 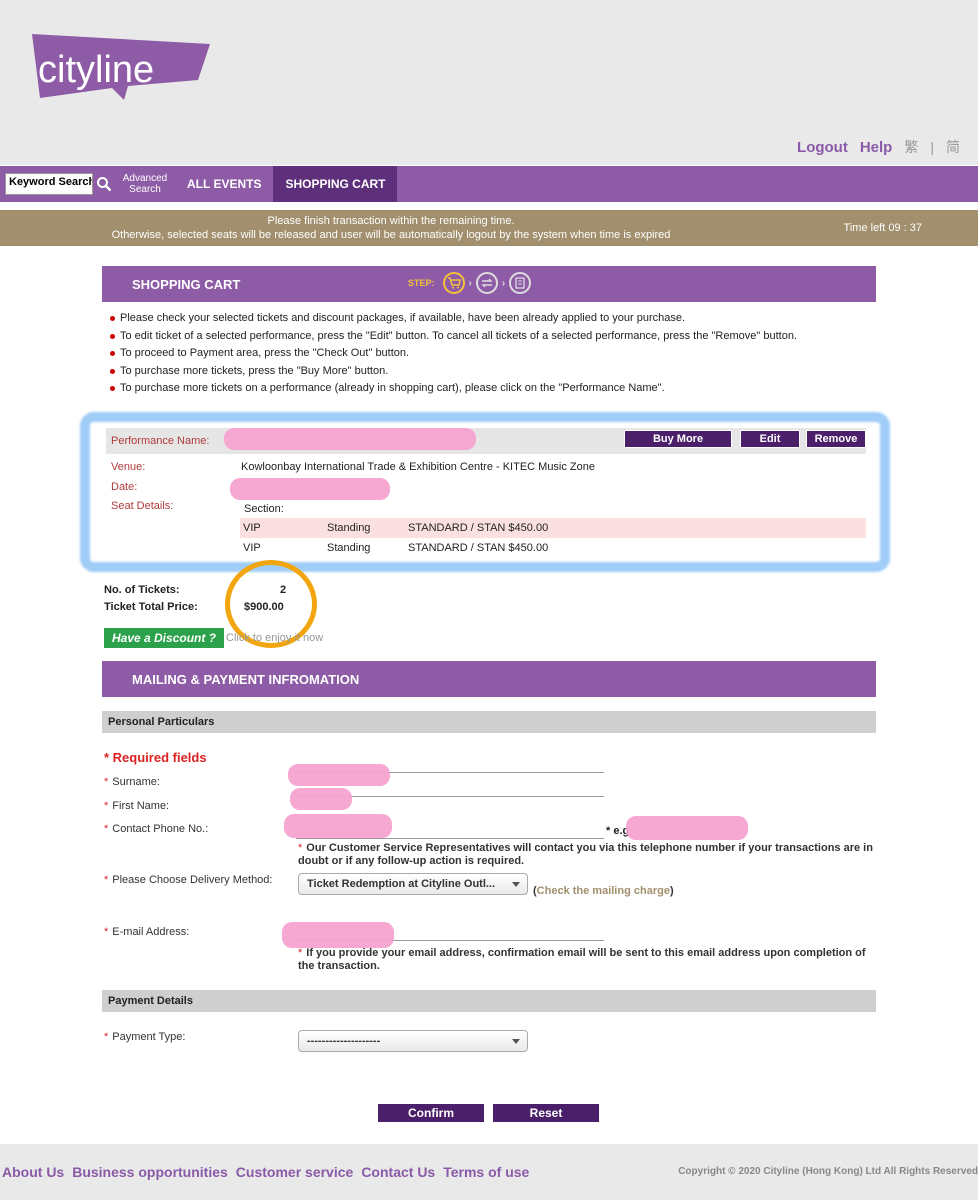 I want to click on redacted-performance-name, so click(x=350, y=439).